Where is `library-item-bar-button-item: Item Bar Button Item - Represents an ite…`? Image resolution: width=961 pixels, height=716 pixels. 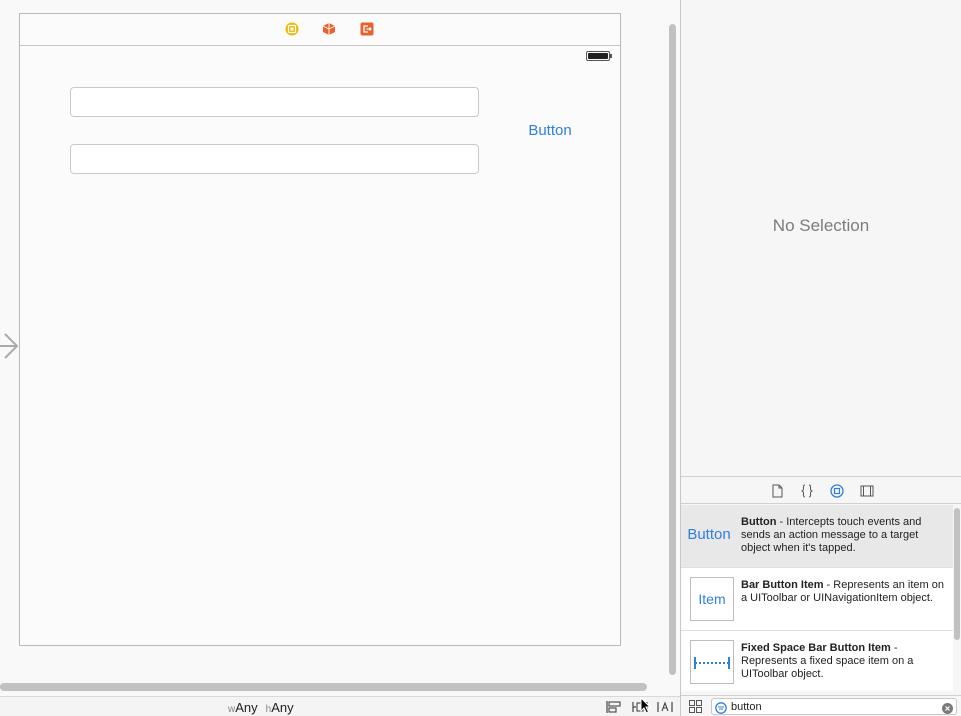
library-item-bar-button-item: Item Bar Button Item - Represents an ite… is located at coordinates (817, 599).